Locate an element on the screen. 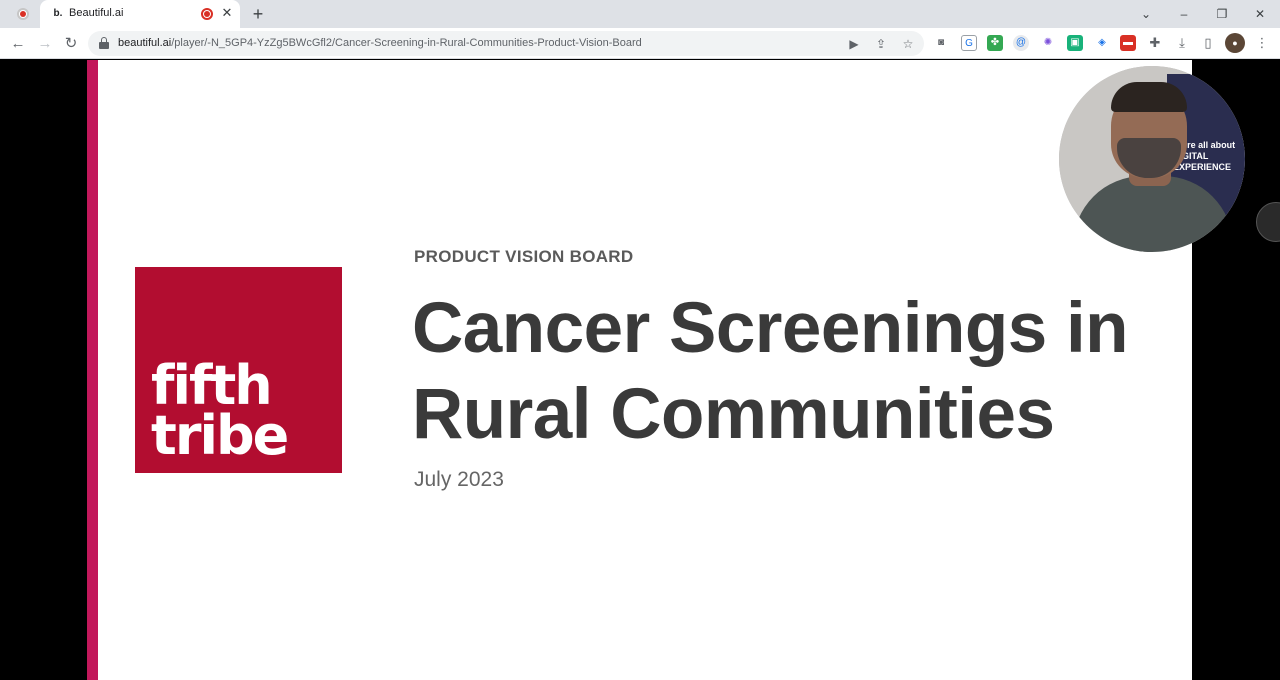  lock-icon is located at coordinates (104, 43).